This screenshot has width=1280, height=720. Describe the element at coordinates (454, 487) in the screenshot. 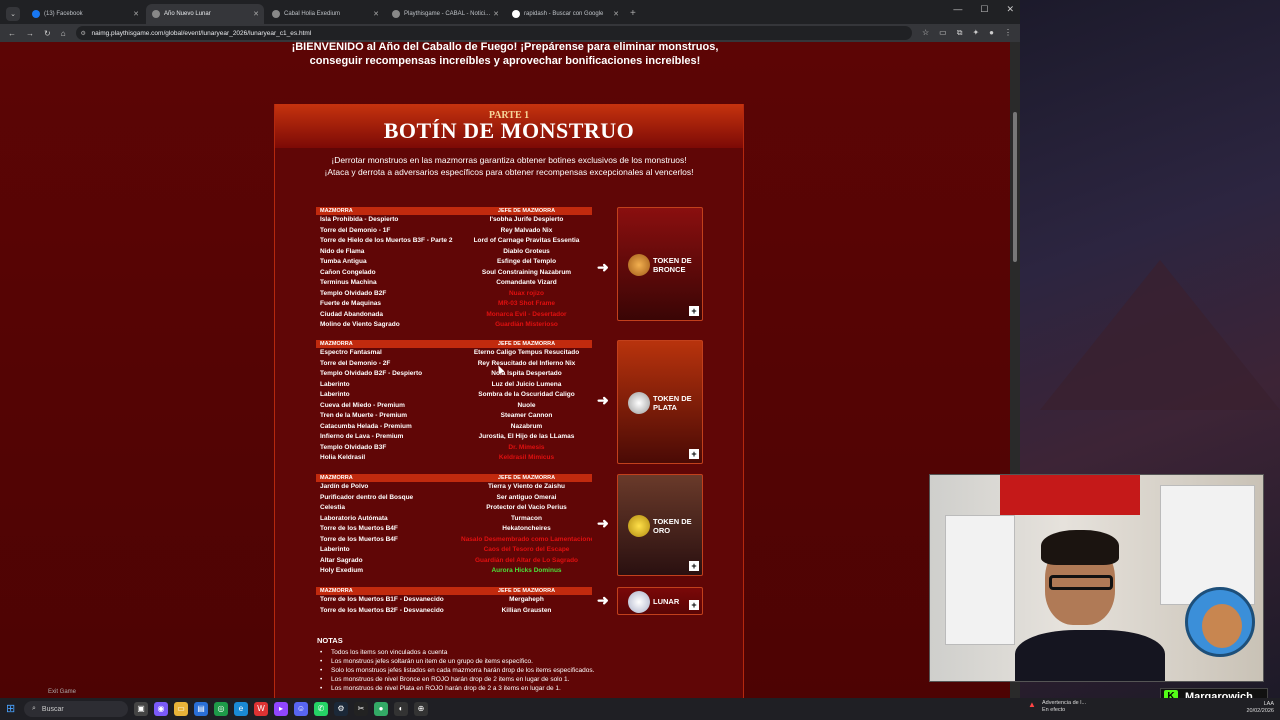

I see `table-row: Jardín de Polvo Tierra y Viento de Zaishu` at that location.